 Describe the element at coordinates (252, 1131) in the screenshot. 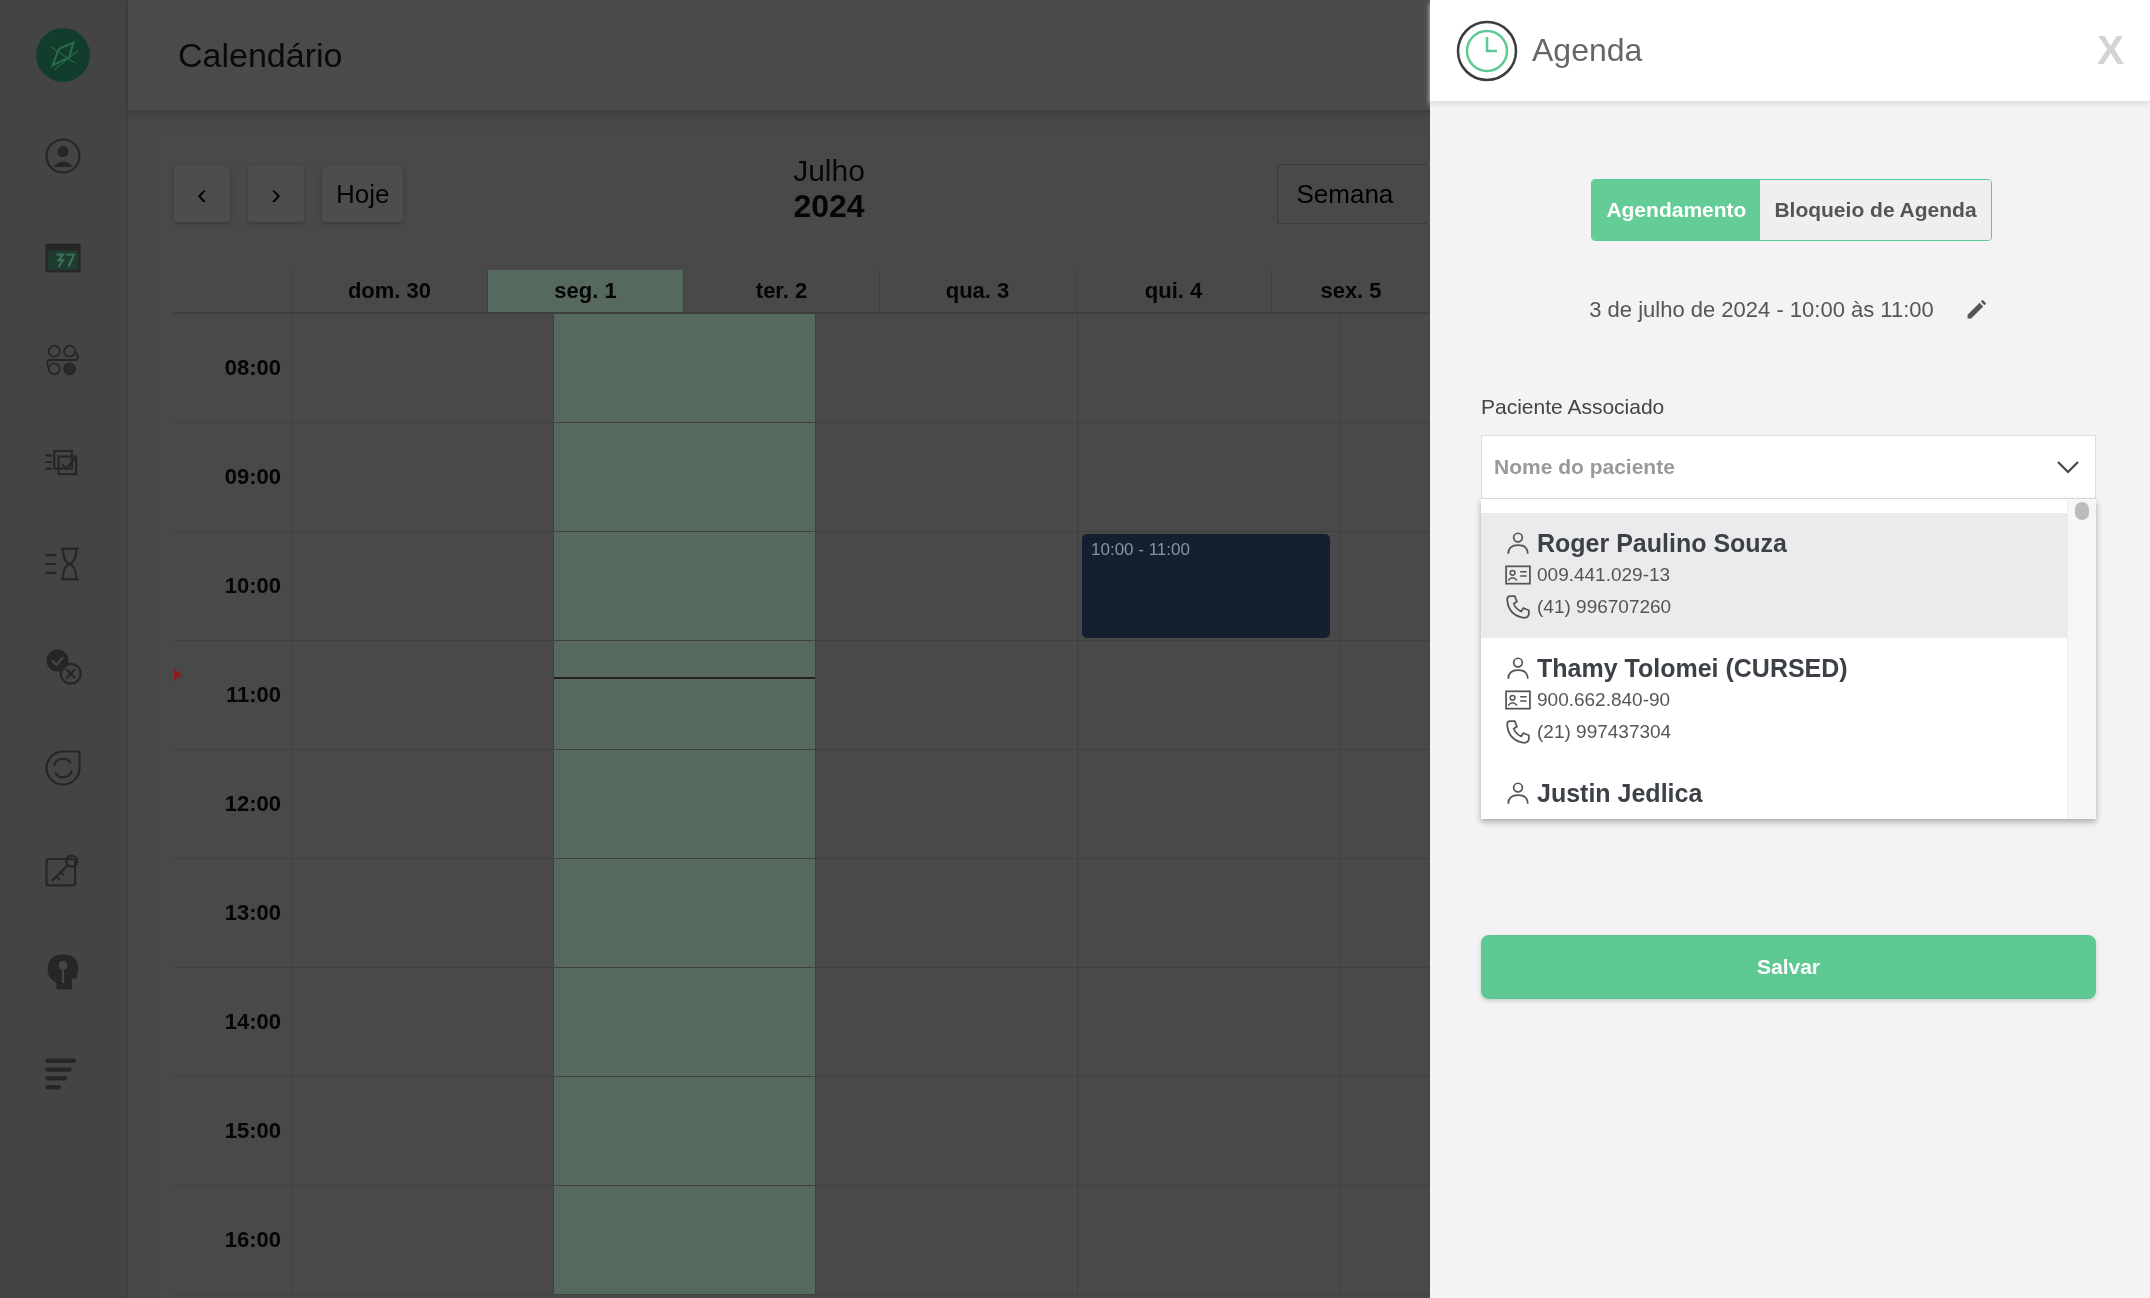

I see `time-label: 15:00` at that location.